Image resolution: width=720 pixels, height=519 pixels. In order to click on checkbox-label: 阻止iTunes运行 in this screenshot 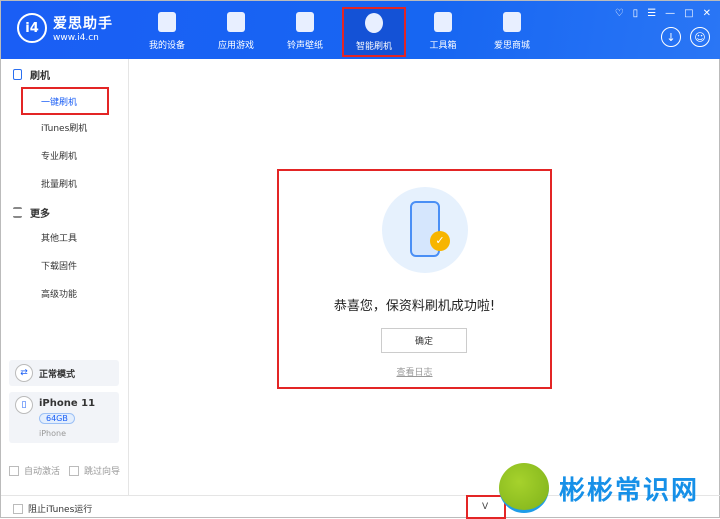, I will do `click(60, 510)`.